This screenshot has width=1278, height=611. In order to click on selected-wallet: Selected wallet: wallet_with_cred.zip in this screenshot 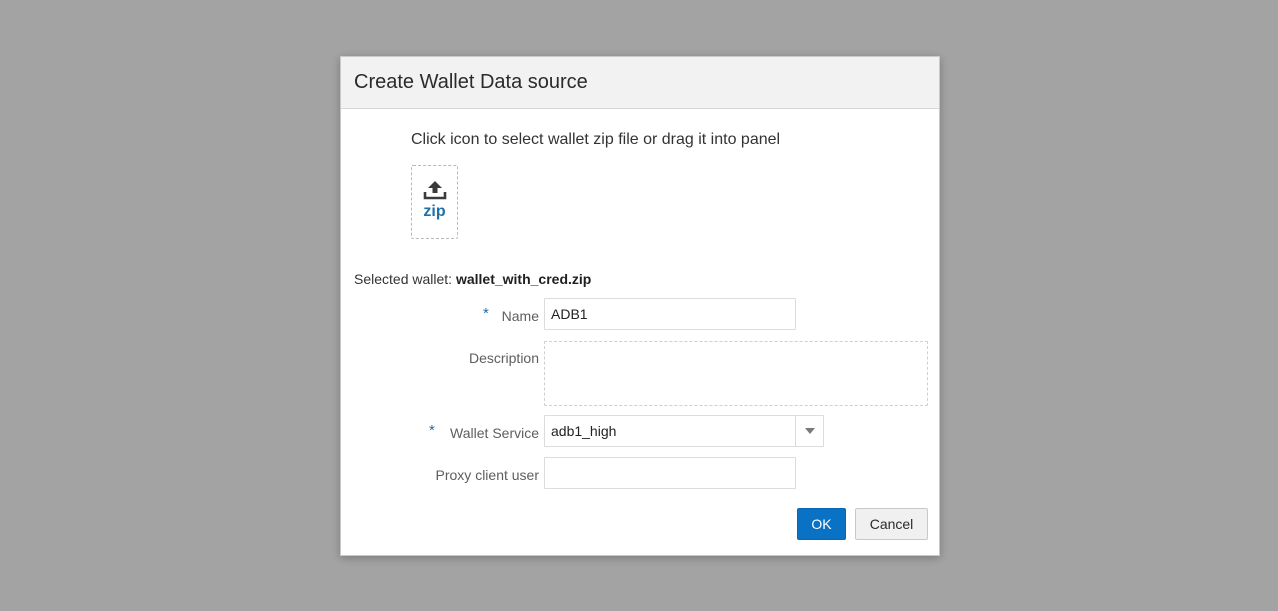, I will do `click(472, 279)`.